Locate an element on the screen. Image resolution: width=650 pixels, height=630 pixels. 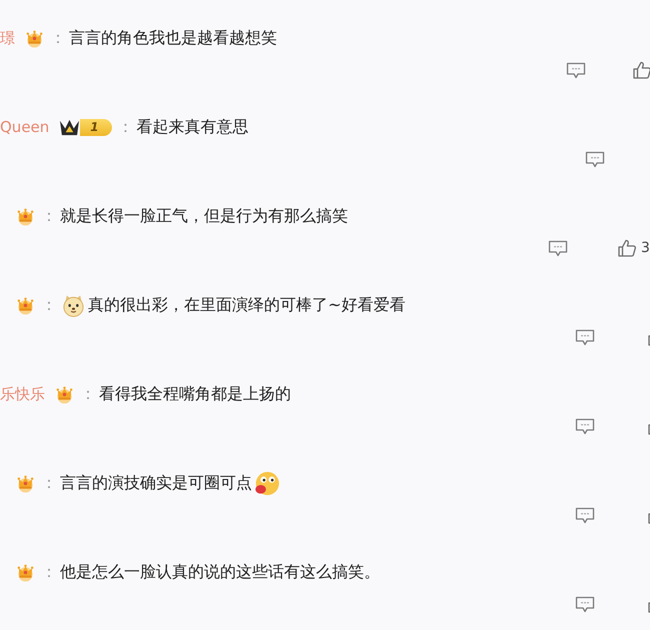
comment-text: 就是长得一脸正气，但是行为有那么搞笑 is located at coordinates (204, 216).